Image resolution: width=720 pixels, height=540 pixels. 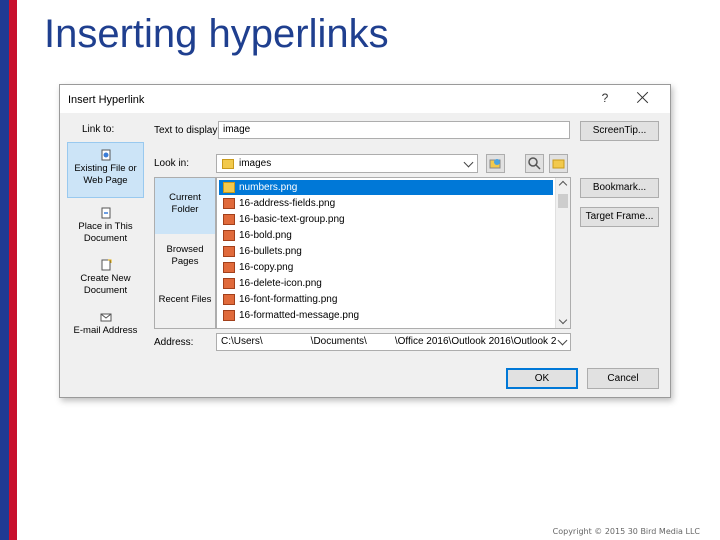 I want to click on link-to-place-in-document: Place in This Document, so click(x=105, y=226).